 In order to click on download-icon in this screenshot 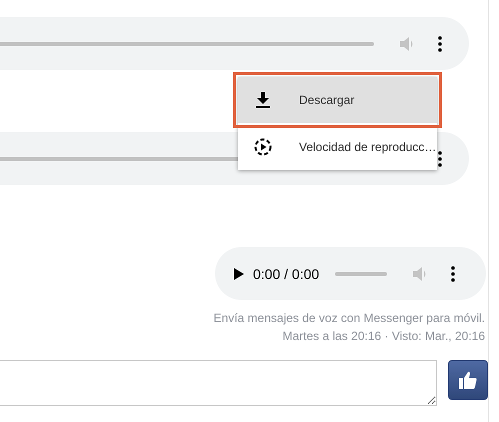, I will do `click(263, 100)`.